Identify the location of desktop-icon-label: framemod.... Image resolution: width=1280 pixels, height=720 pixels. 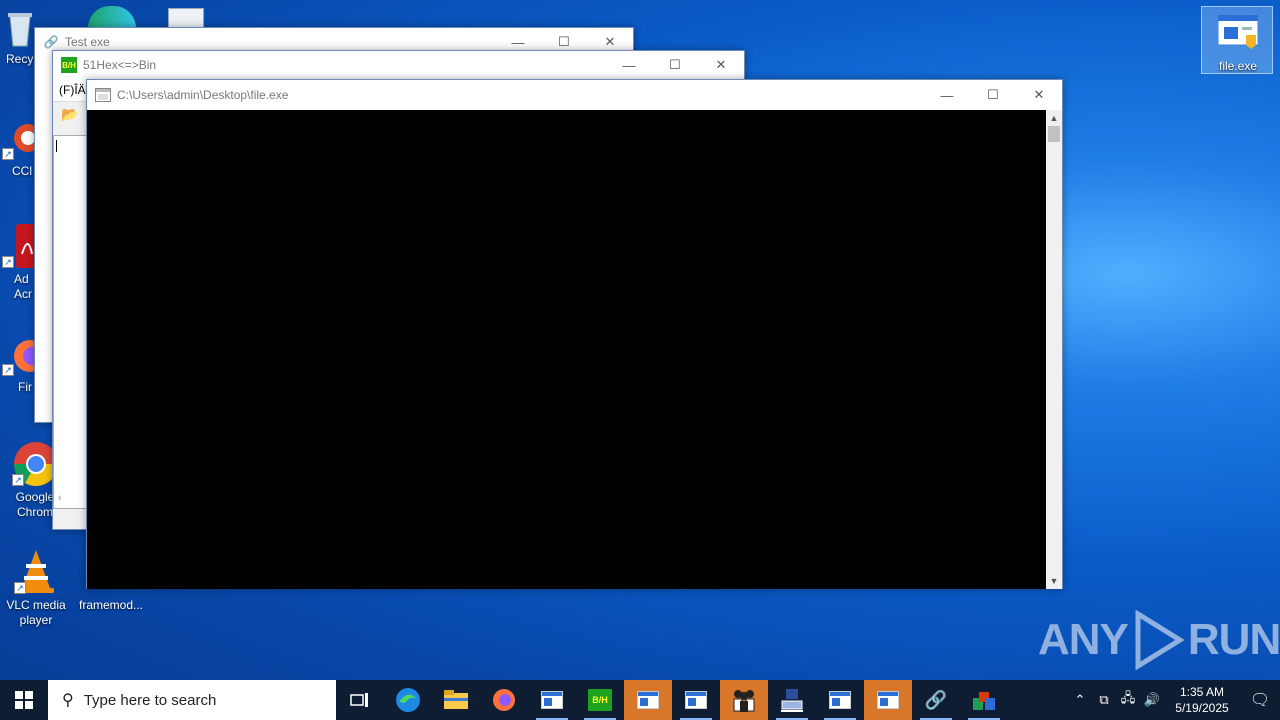
(111, 605).